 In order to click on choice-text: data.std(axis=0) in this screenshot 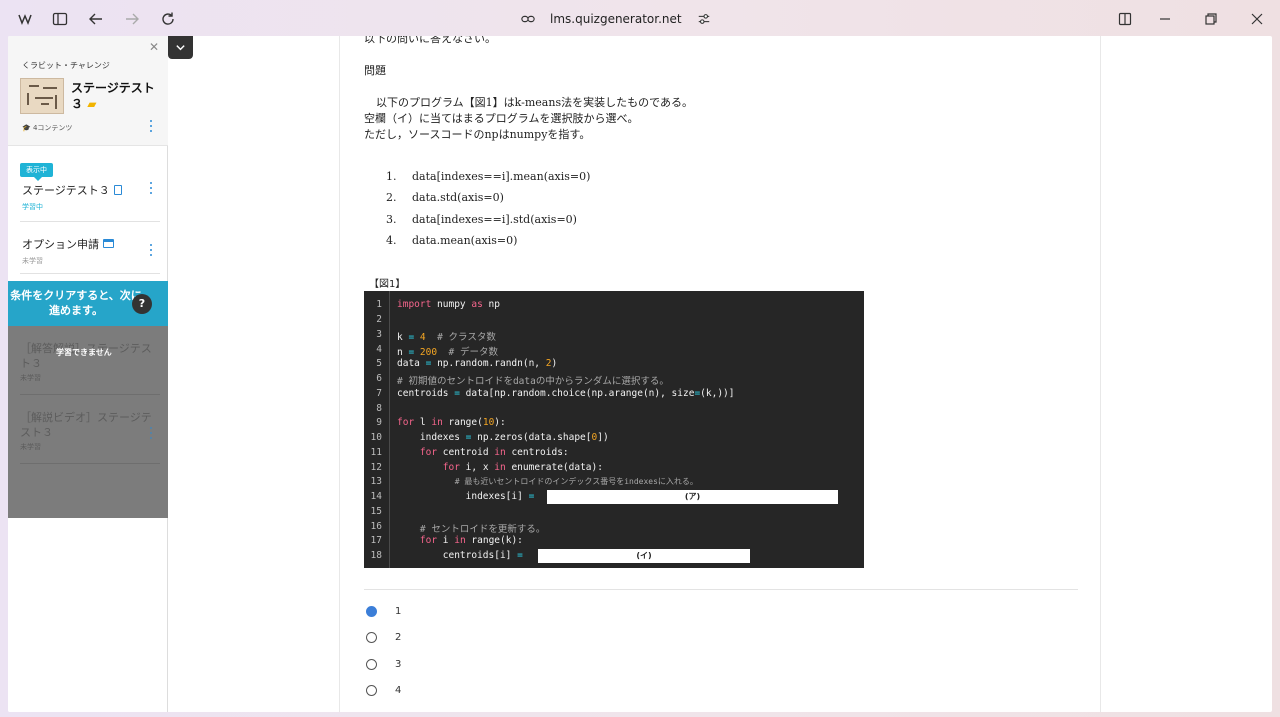, I will do `click(458, 197)`.